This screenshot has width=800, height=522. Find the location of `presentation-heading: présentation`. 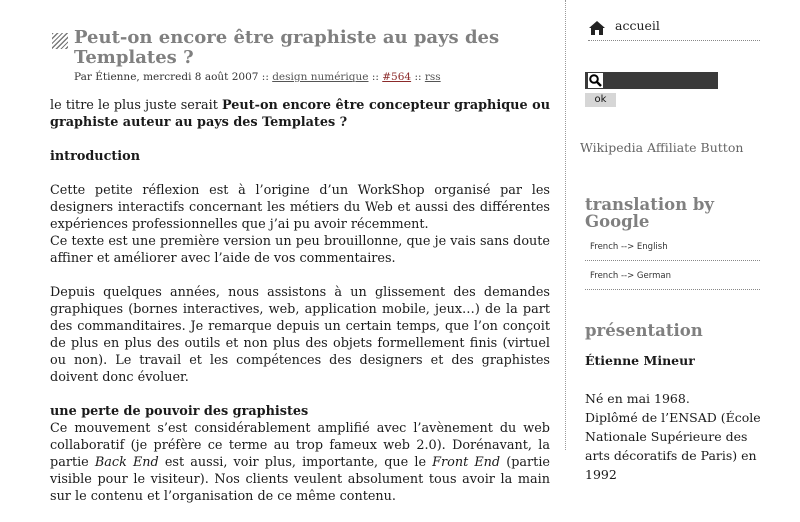

presentation-heading: présentation is located at coordinates (644, 330).